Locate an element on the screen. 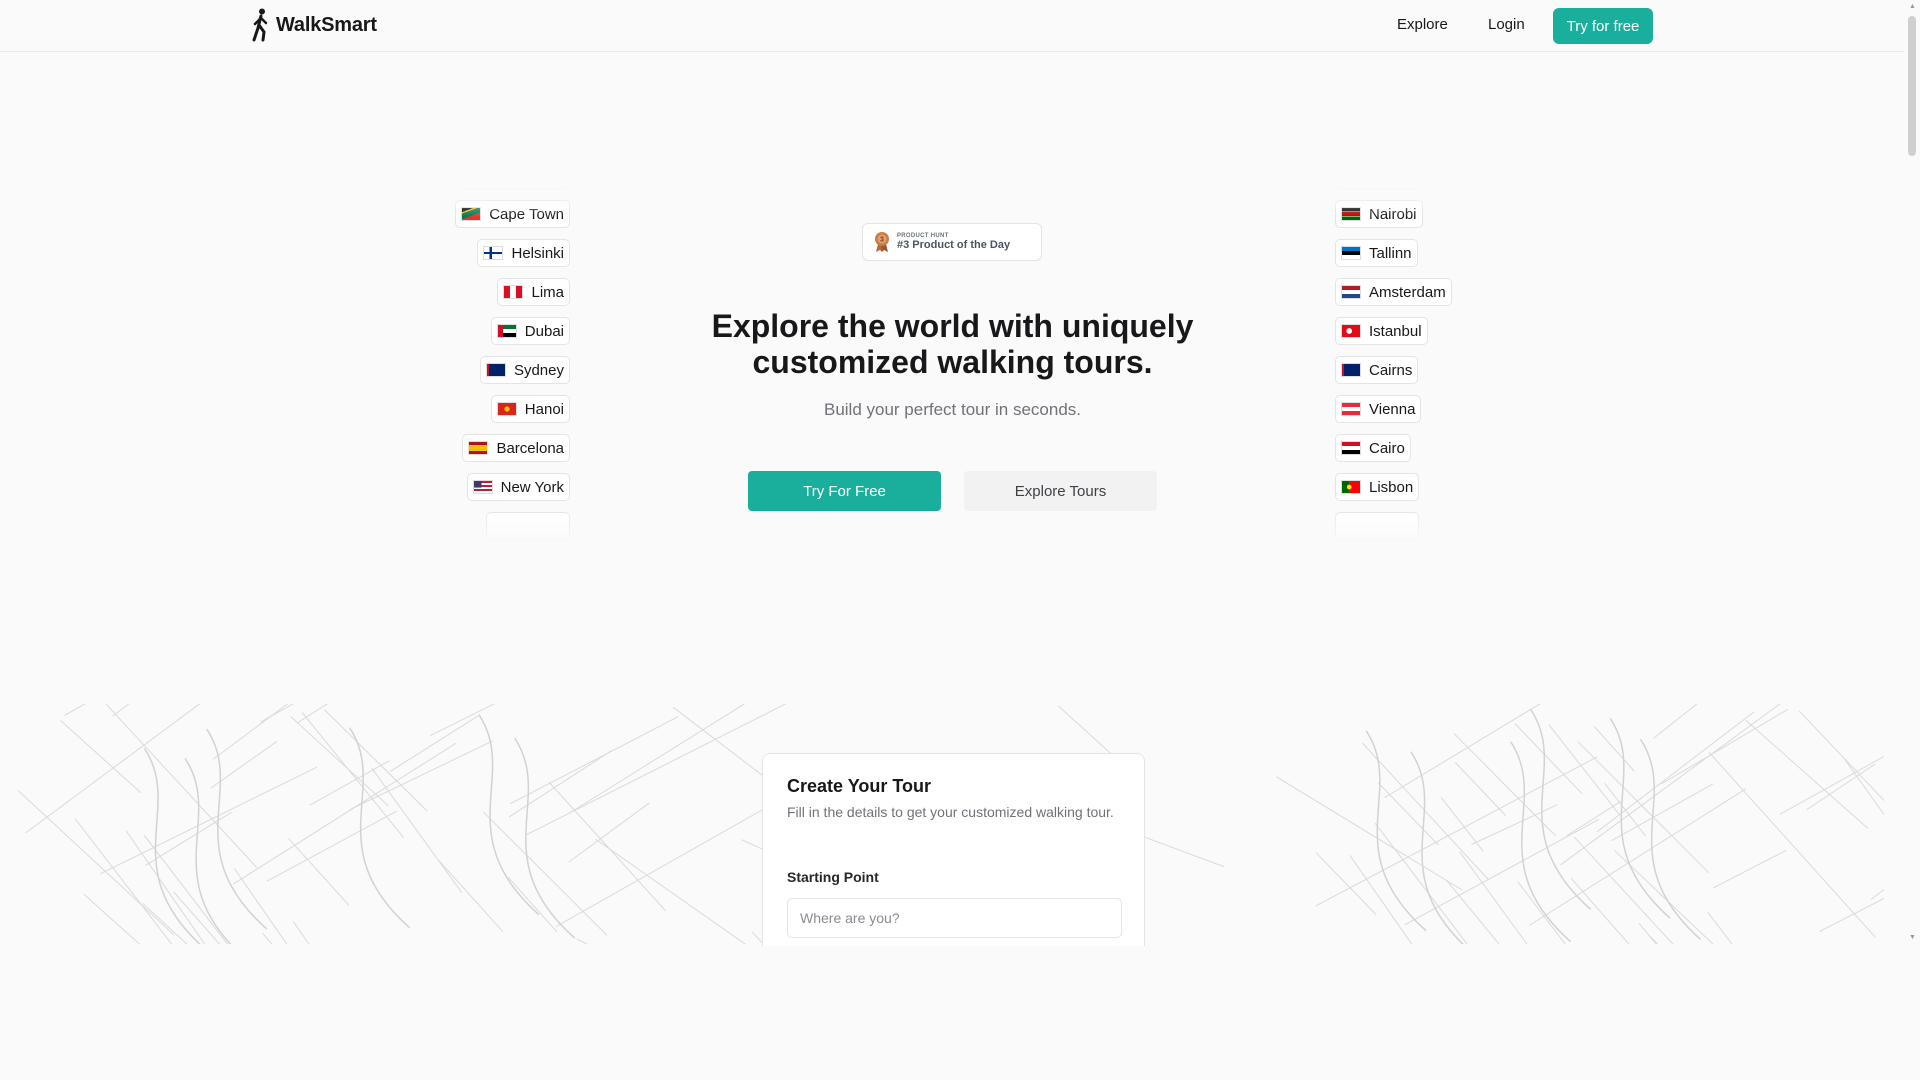 The image size is (1920, 1080). city-chip-label: Lisbon is located at coordinates (1391, 487).